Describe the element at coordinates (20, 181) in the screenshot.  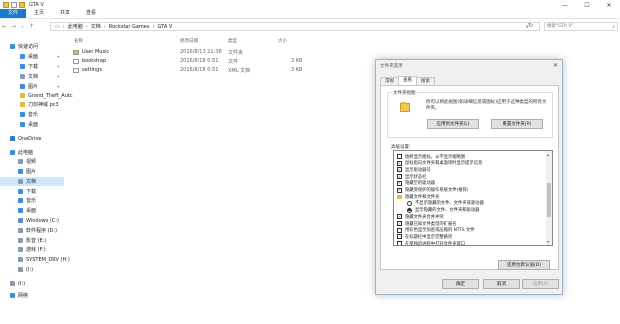
I see `document-icon` at that location.